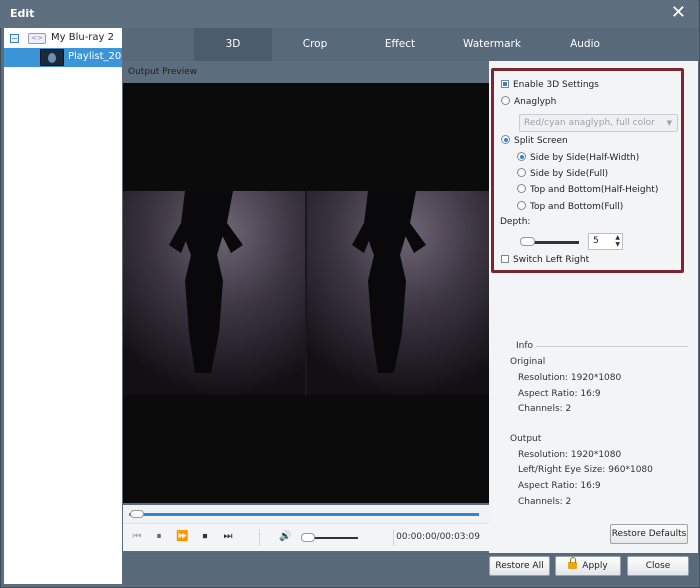 This screenshot has width=700, height=588. What do you see at coordinates (556, 85) in the screenshot?
I see `enable-3d-label: Enable 3D Settings` at bounding box center [556, 85].